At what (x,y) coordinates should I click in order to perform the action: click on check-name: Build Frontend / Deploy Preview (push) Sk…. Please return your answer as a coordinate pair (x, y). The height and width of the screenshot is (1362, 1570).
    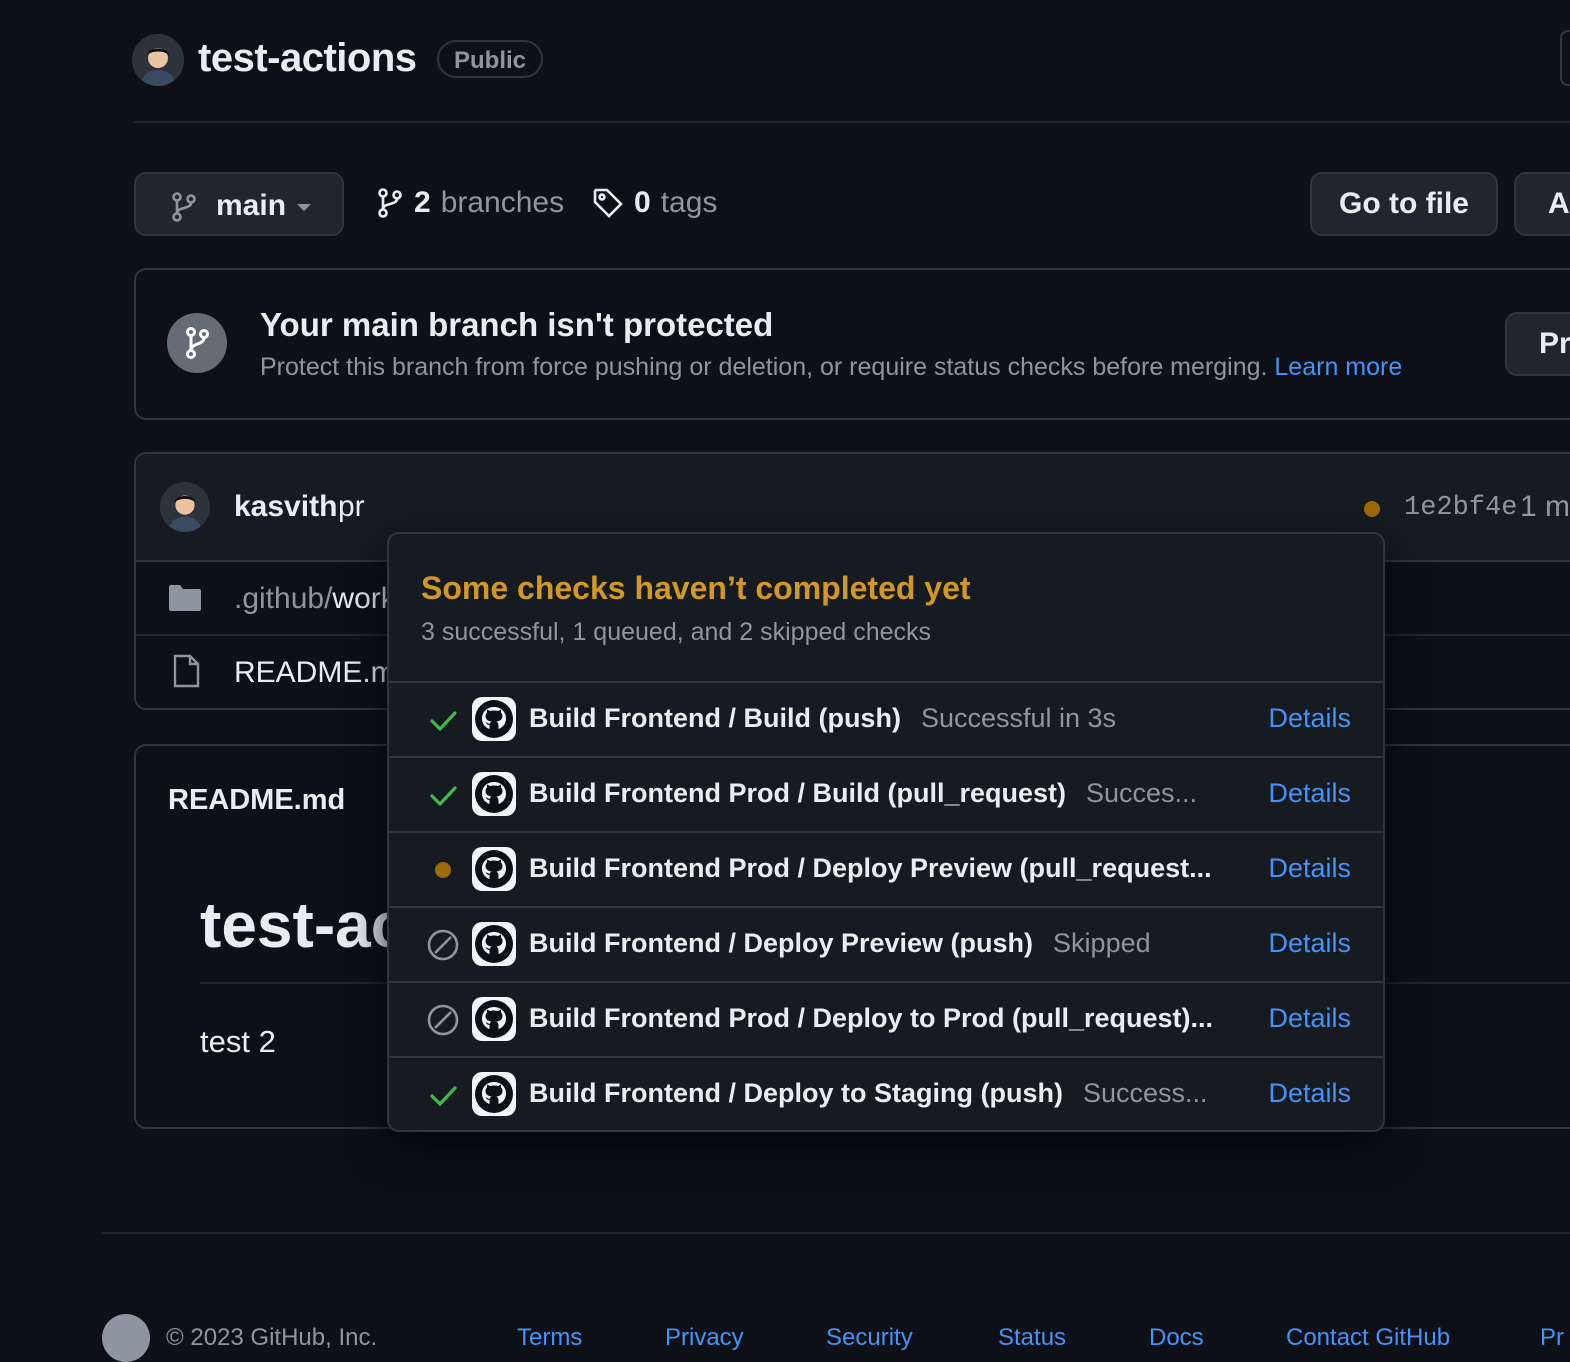
    Looking at the image, I should click on (840, 943).